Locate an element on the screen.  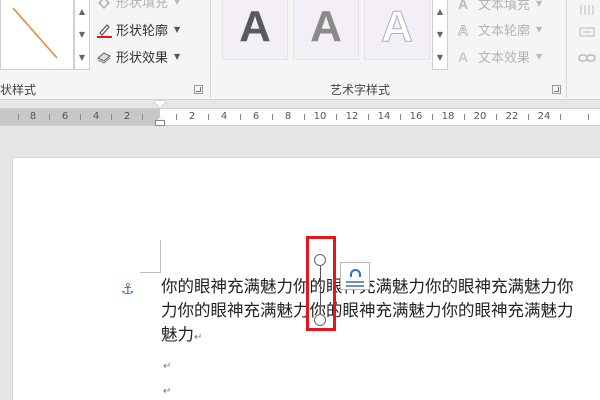
horizontal-ruler: 8 6 4 2 2 4 6 8 10 12 14 16 18 20 22 24 is located at coordinates (300, 117).